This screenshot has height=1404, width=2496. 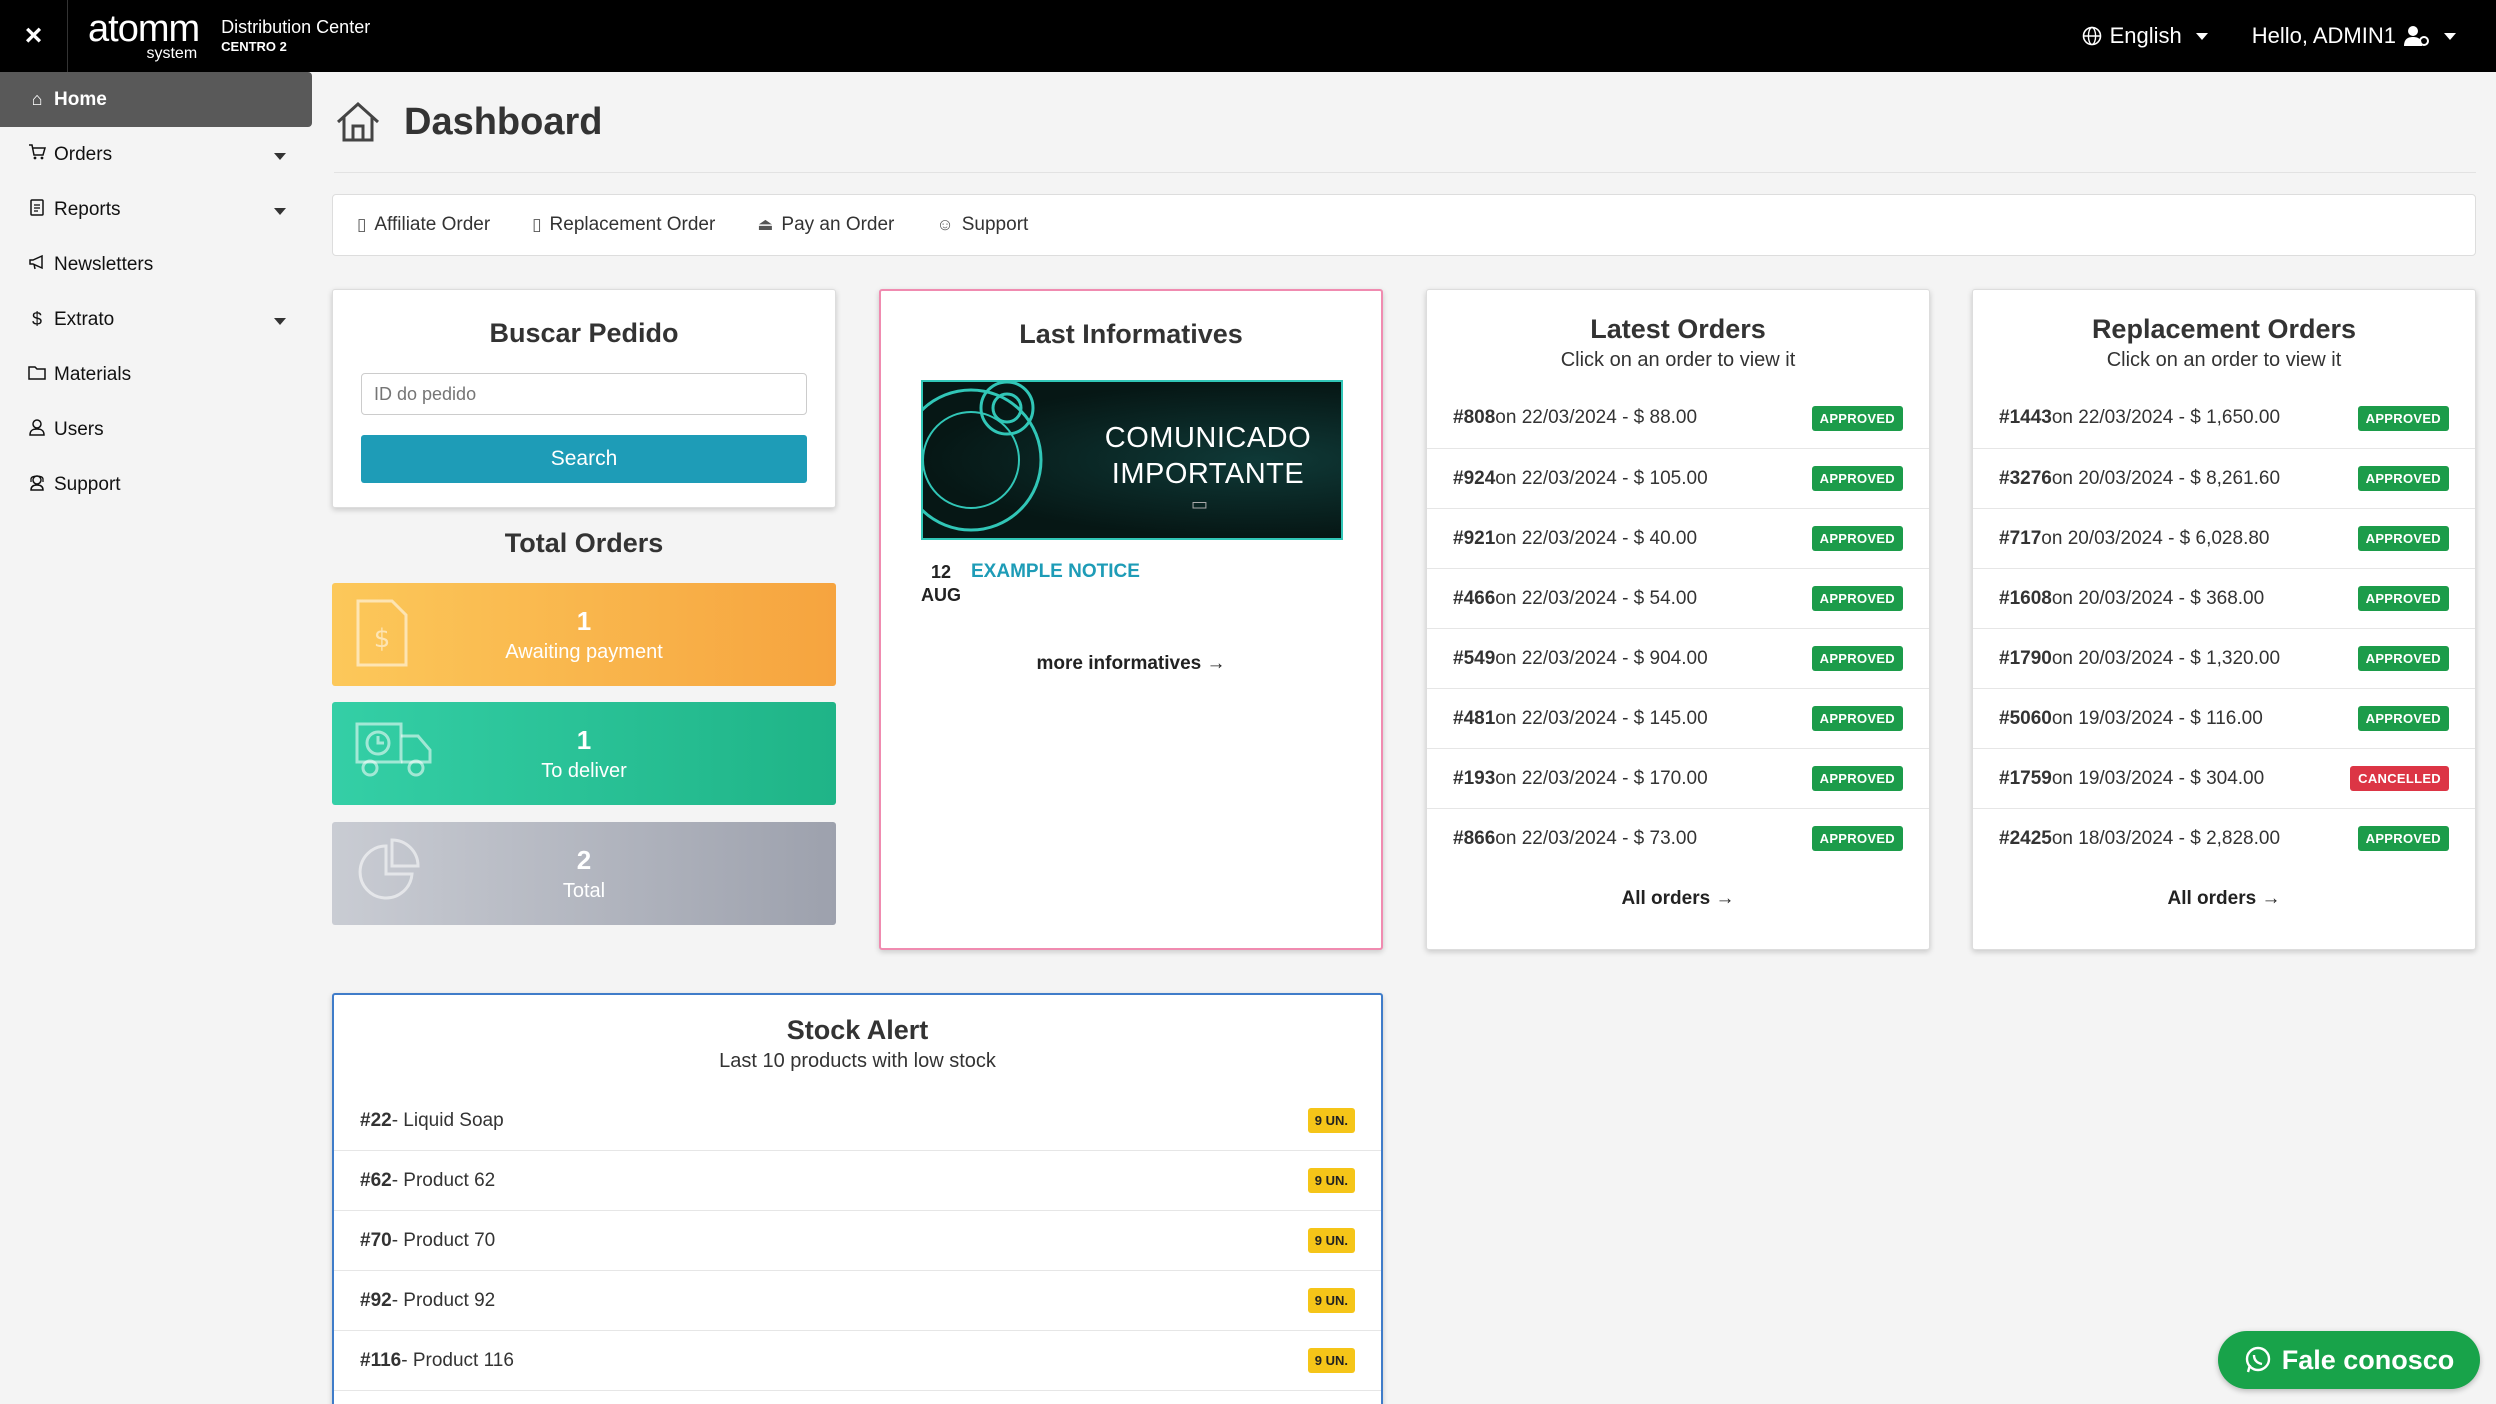 What do you see at coordinates (37, 429) in the screenshot?
I see `user-icon` at bounding box center [37, 429].